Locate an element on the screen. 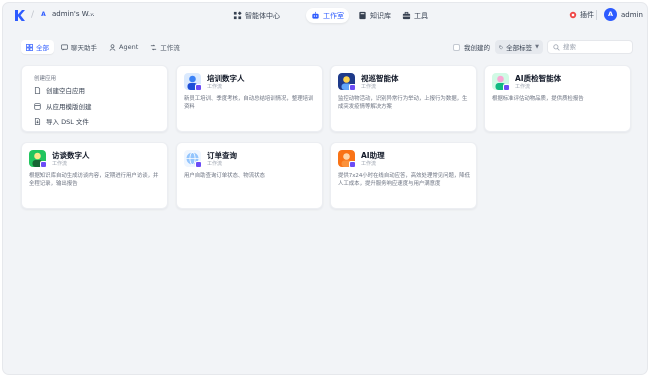  plugin-button: 插件 is located at coordinates (581, 15).